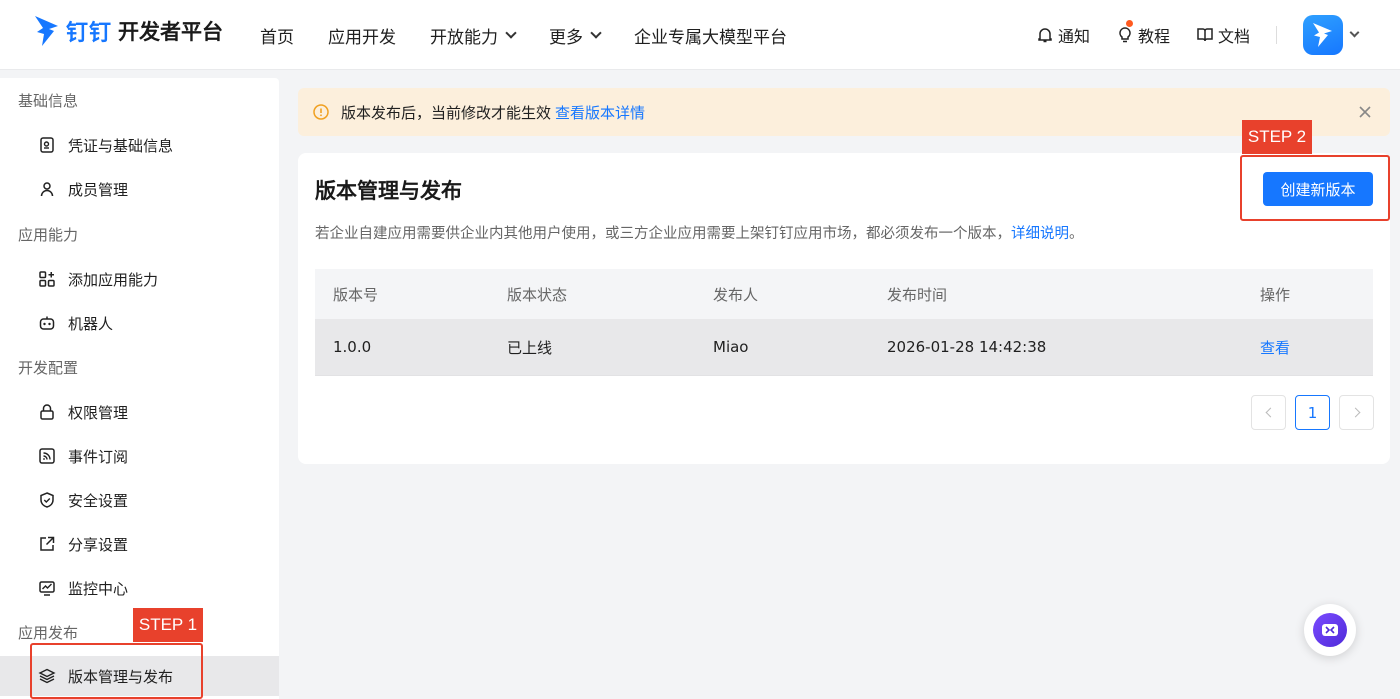  I want to click on nav-enterprise-llm-label: 企业专属大模型平台, so click(710, 37).